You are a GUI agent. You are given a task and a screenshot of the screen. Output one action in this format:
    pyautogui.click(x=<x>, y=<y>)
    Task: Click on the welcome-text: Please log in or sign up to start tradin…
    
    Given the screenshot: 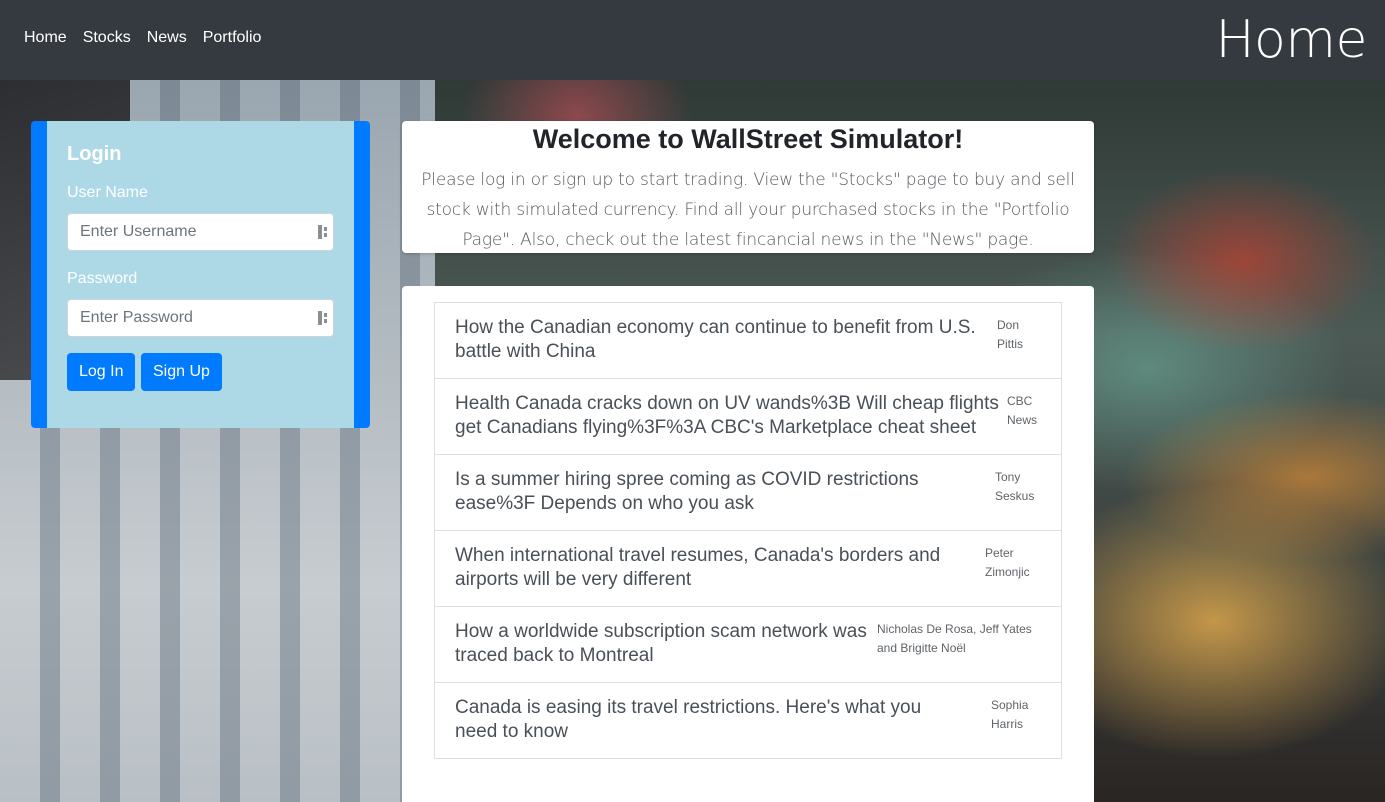 What is the action you would take?
    pyautogui.click(x=748, y=210)
    